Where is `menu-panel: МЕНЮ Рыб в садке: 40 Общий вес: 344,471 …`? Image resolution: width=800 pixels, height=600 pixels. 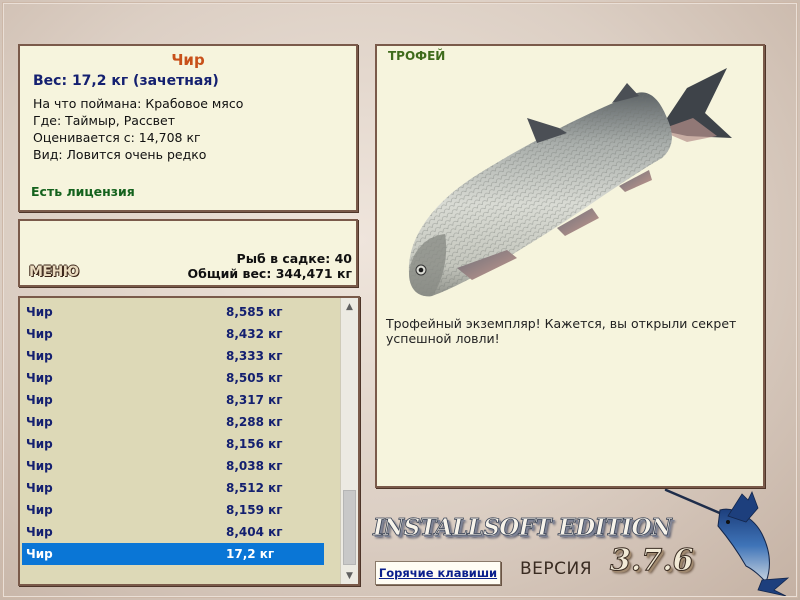
menu-panel: МЕНЮ Рыб в садке: 40 Общий вес: 344,471 … is located at coordinates (188, 253).